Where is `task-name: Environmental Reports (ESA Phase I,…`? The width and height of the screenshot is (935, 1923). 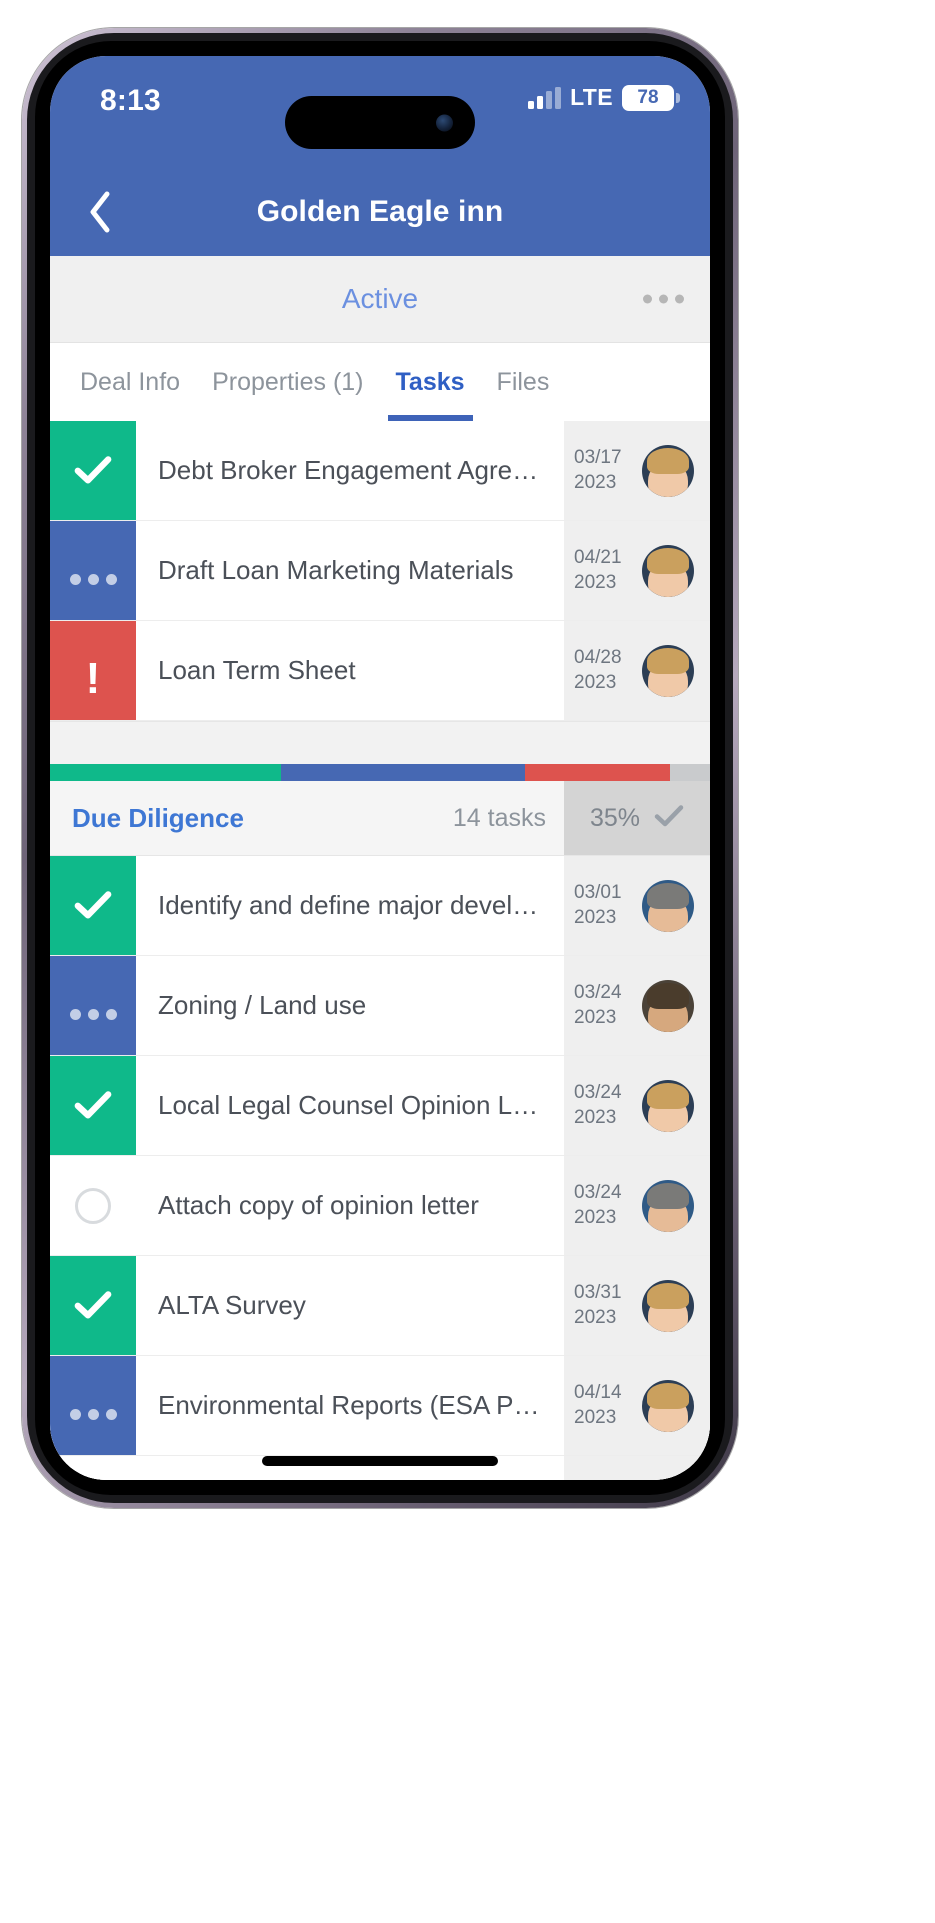 task-name: Environmental Reports (ESA Phase I,… is located at coordinates (350, 1405).